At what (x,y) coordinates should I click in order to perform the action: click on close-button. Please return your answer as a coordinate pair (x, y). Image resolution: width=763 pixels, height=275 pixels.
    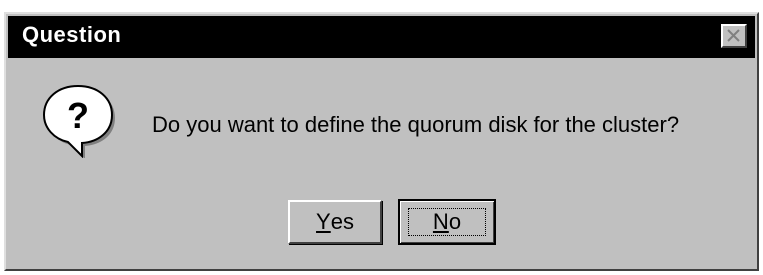
    Looking at the image, I should click on (734, 36).